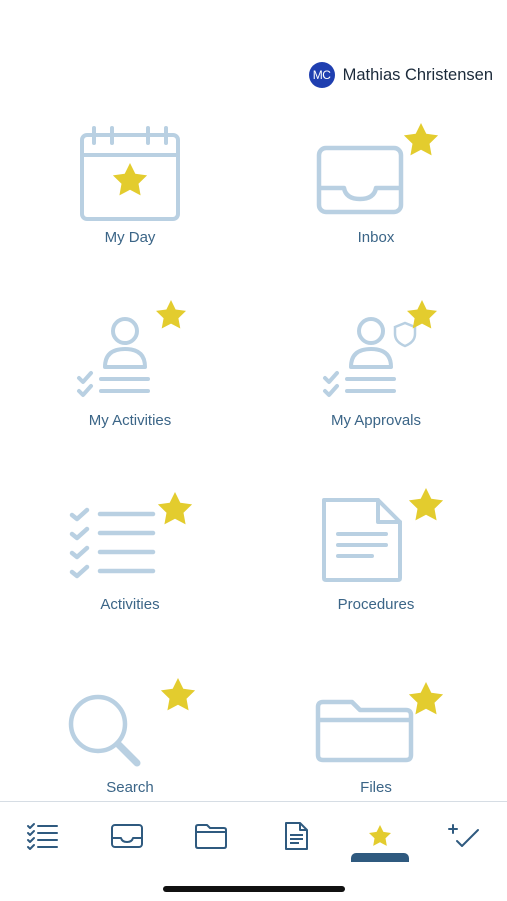 Image resolution: width=507 pixels, height=901 pixels. I want to click on tile-files: Files, so click(376, 740).